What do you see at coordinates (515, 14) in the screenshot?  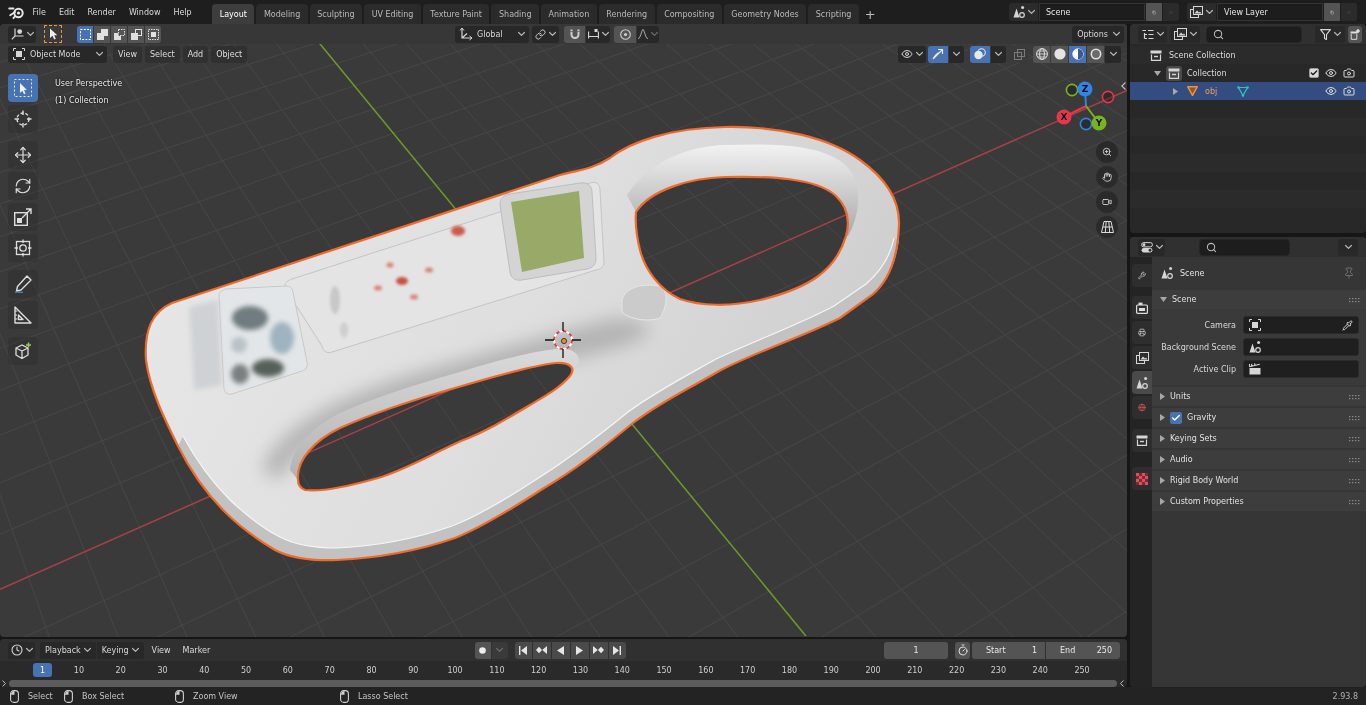 I see `workspace-tab: Shading` at bounding box center [515, 14].